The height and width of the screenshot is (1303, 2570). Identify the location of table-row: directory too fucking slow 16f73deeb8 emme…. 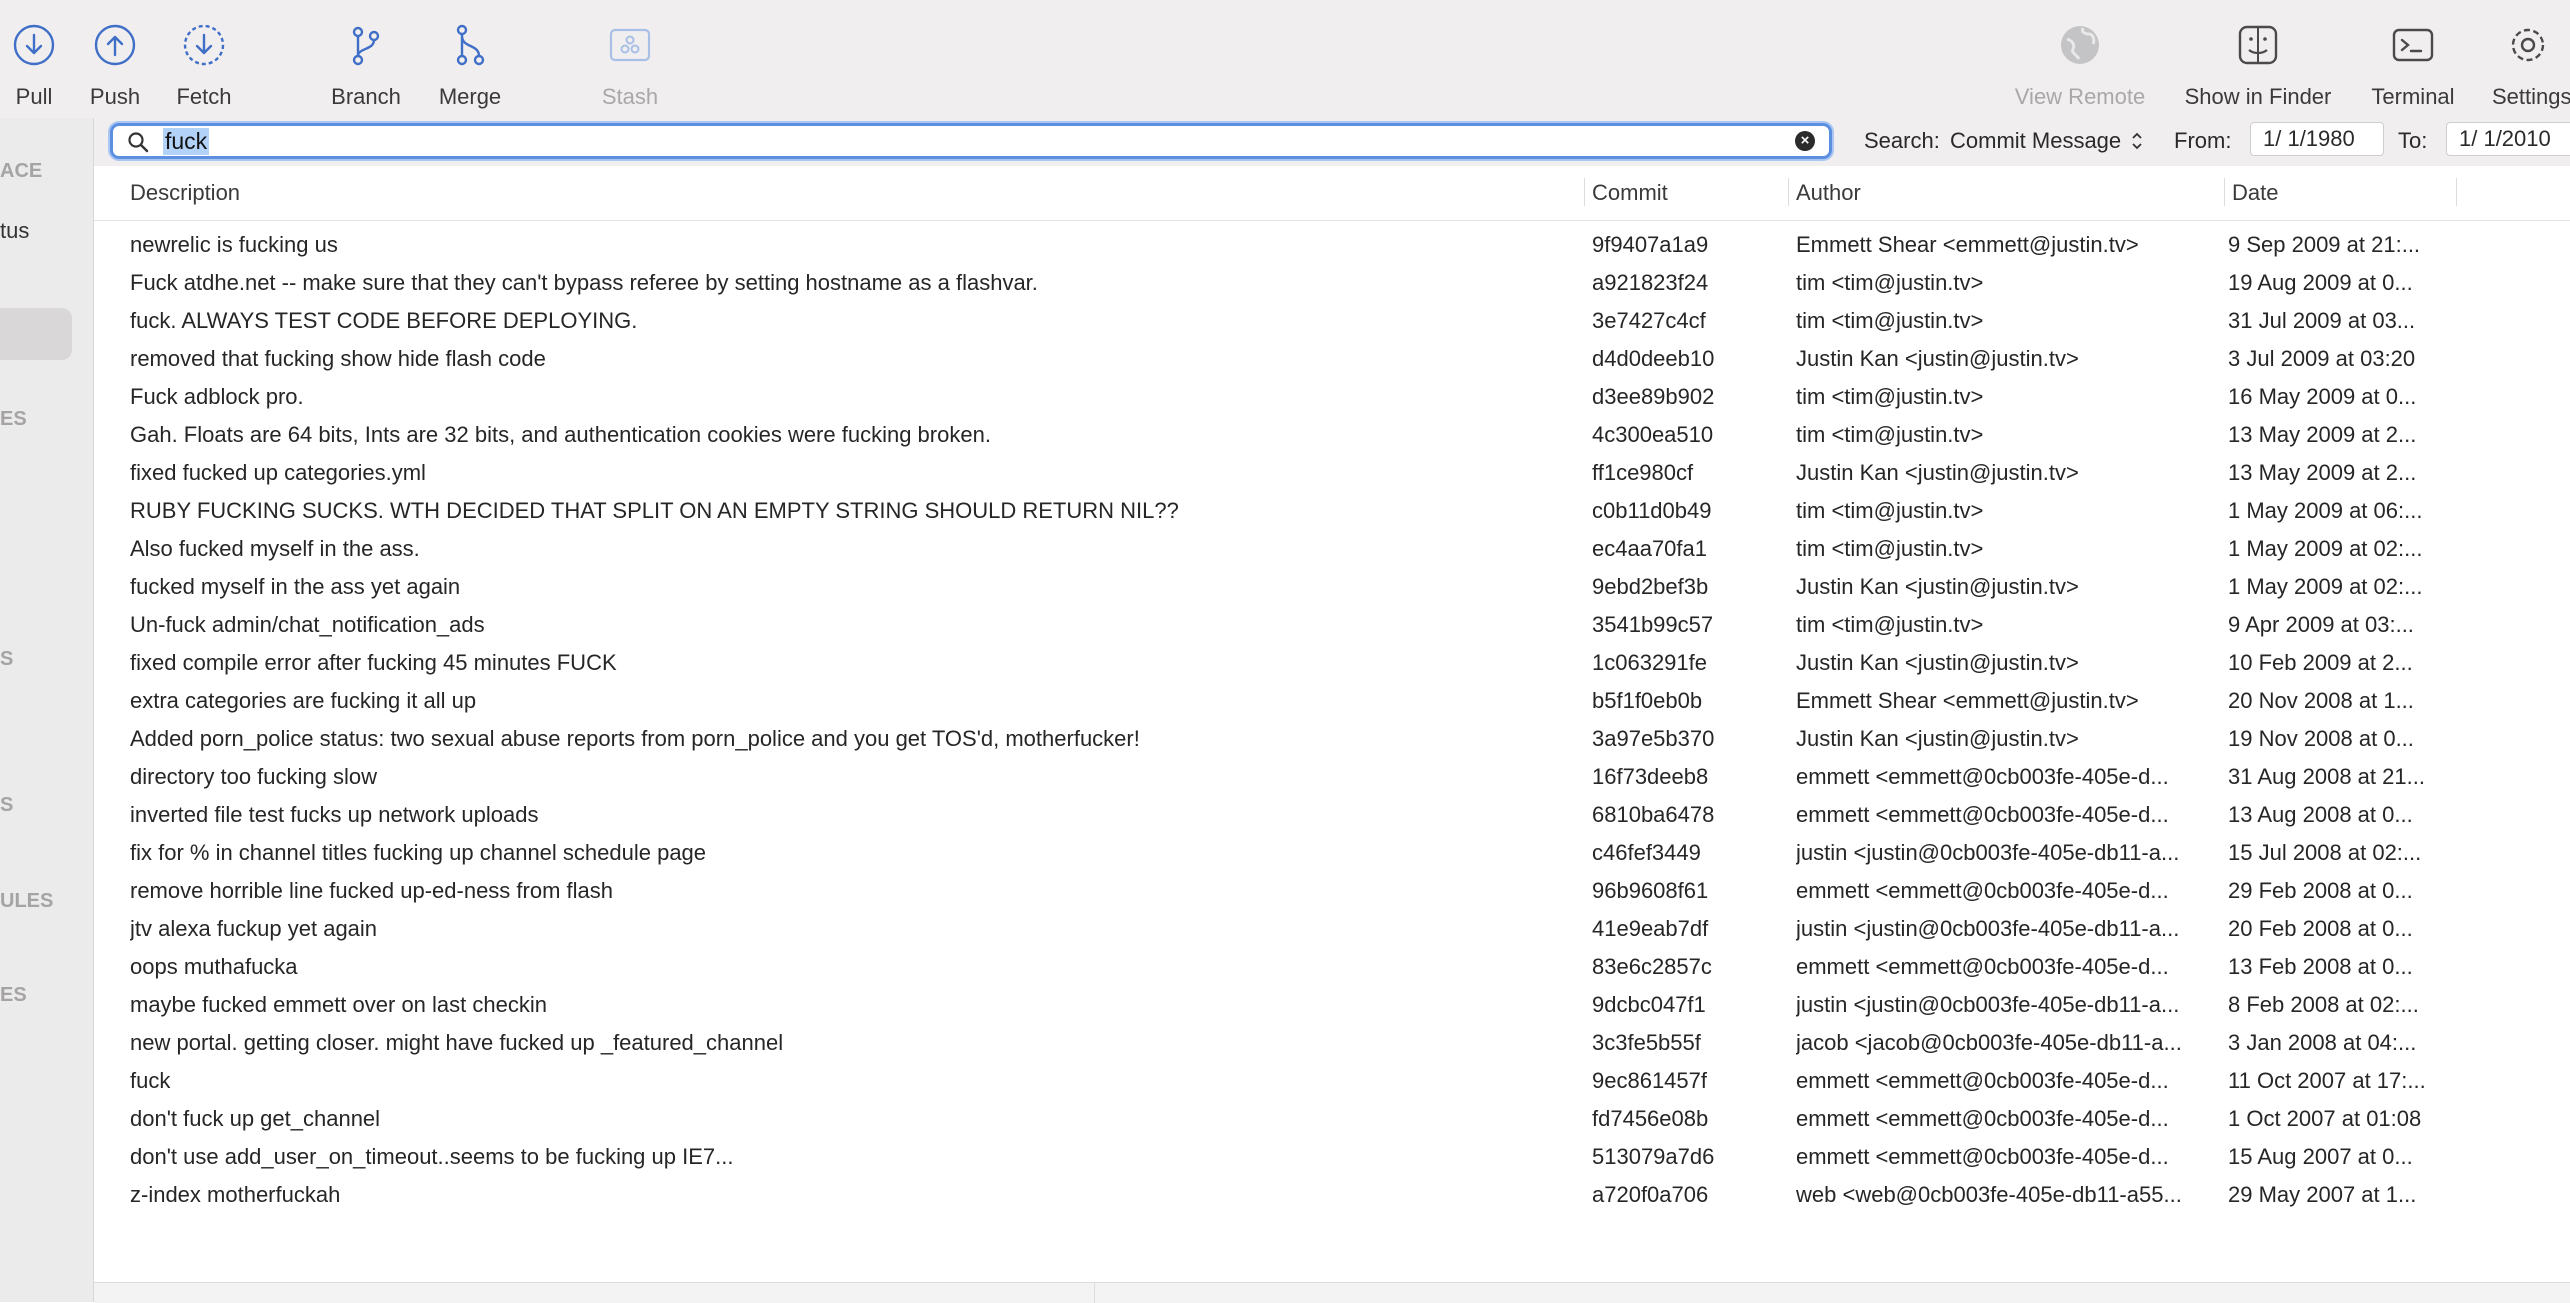
(1332, 777).